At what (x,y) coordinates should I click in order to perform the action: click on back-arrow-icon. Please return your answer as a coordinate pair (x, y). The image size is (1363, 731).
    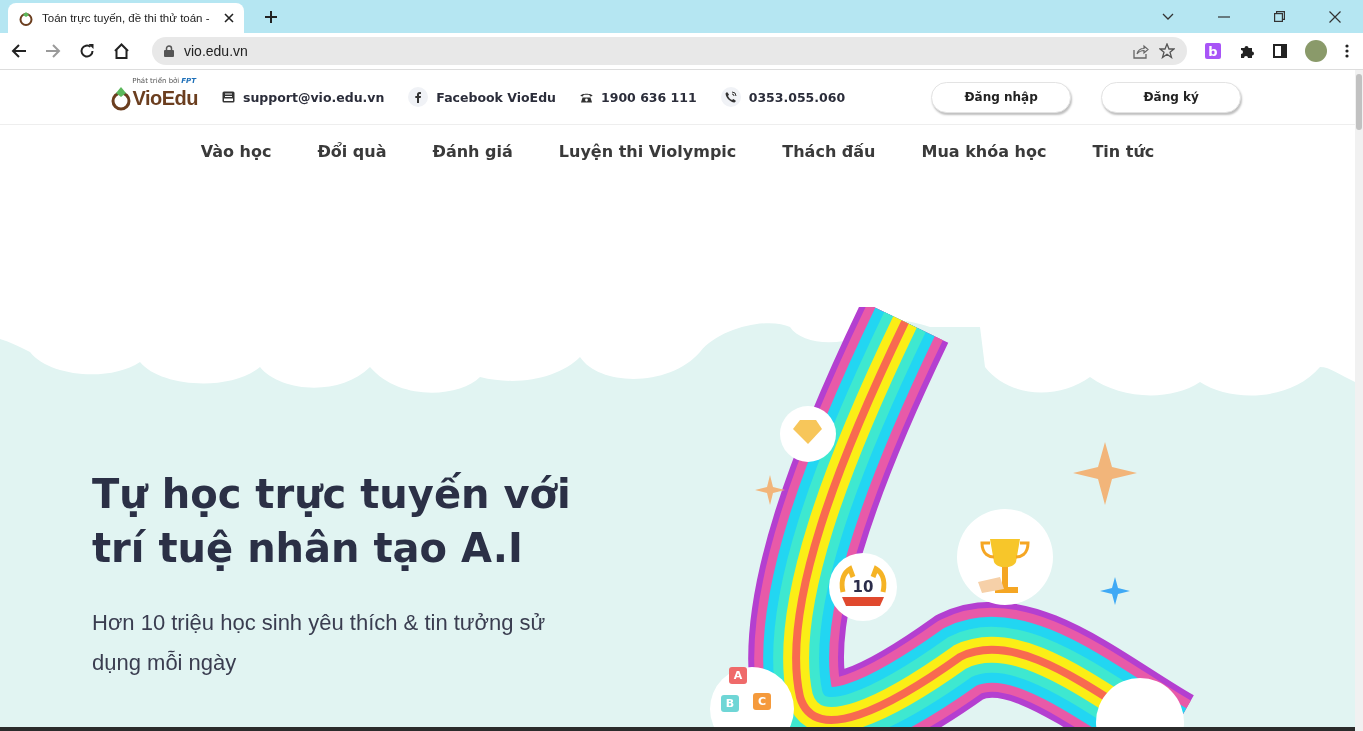
    Looking at the image, I should click on (19, 51).